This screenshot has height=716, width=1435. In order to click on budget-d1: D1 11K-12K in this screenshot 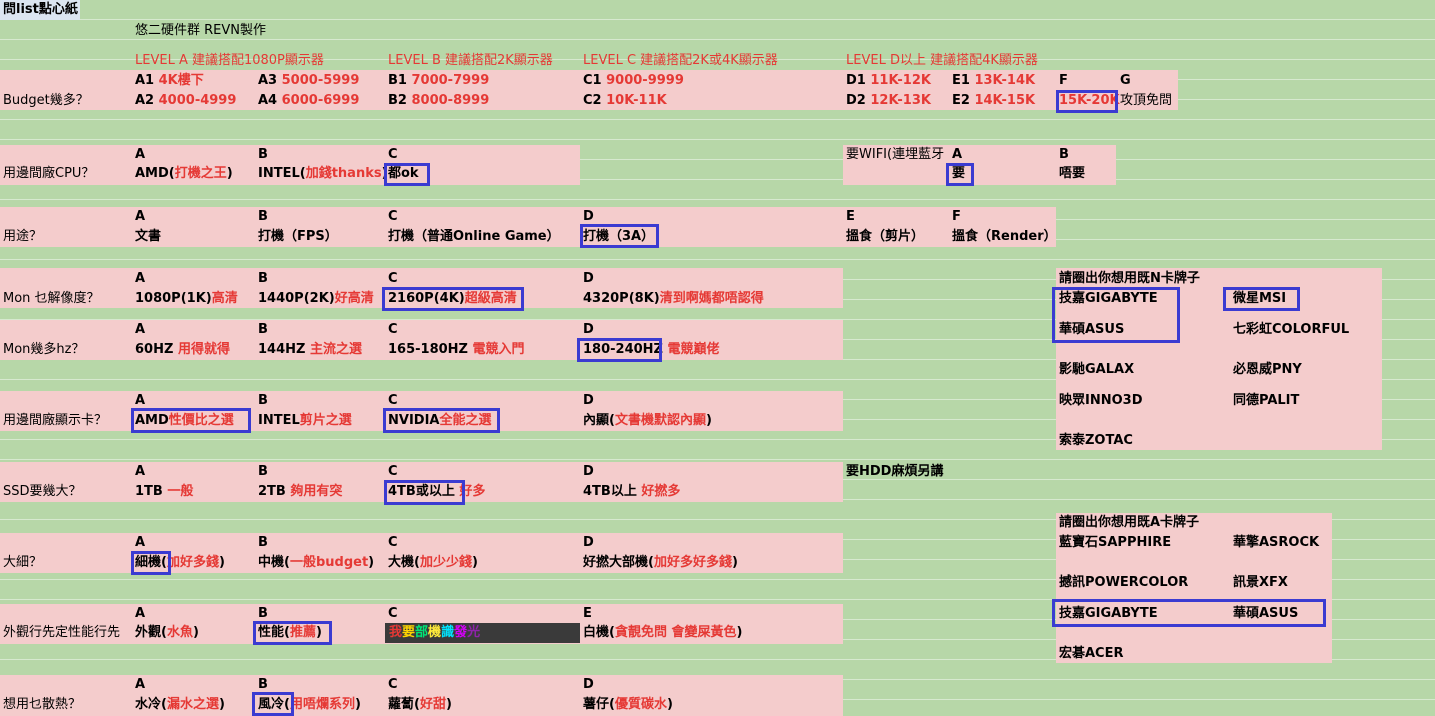, I will do `click(888, 81)`.